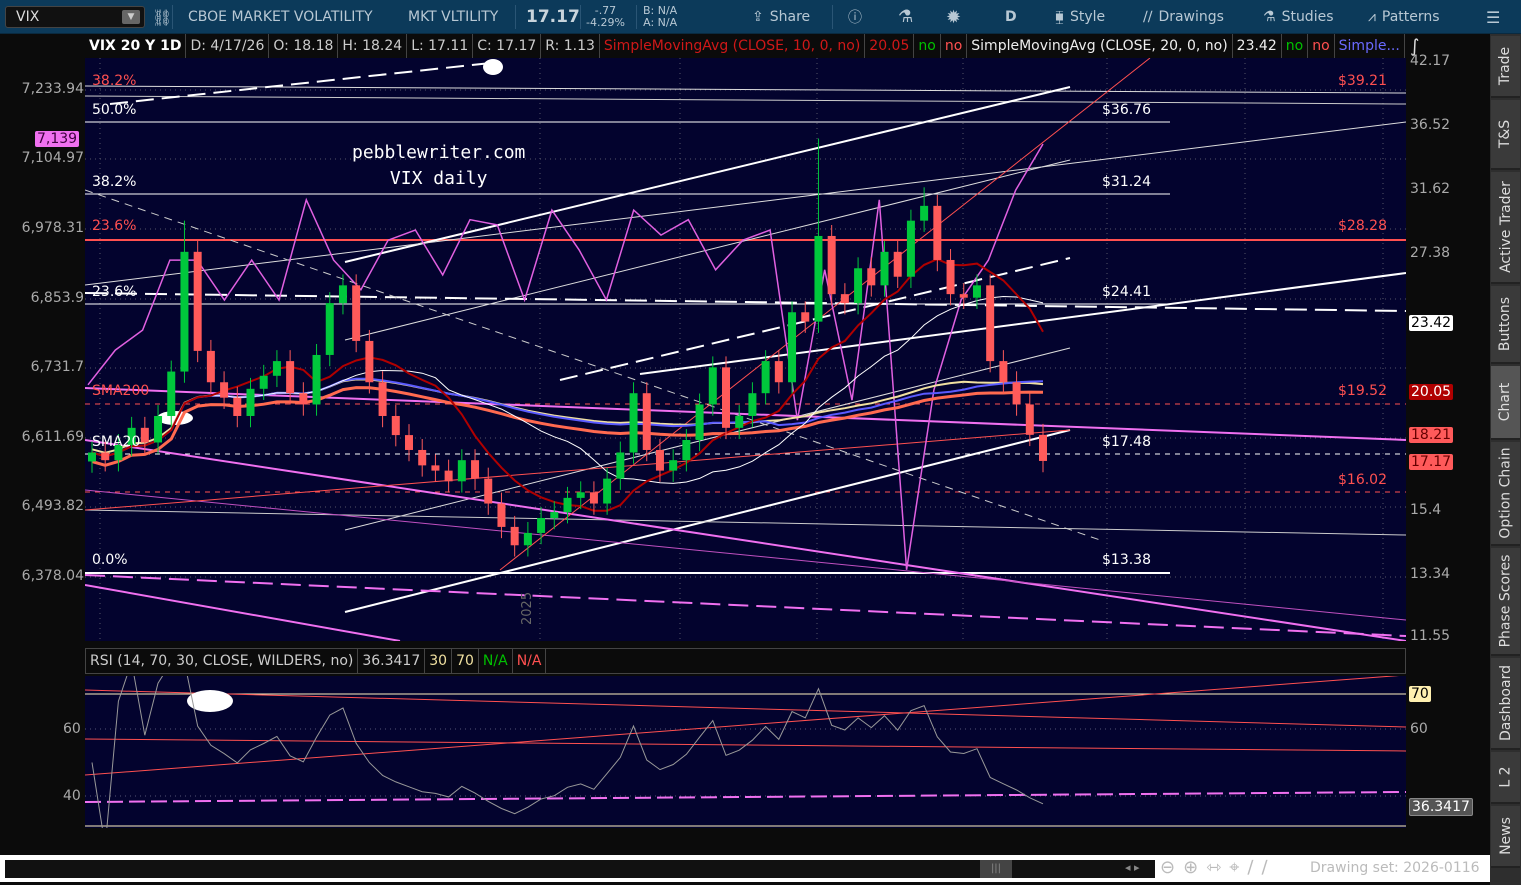  Describe the element at coordinates (114, 182) in the screenshot. I see `fib-level-label: 38.2%` at that location.